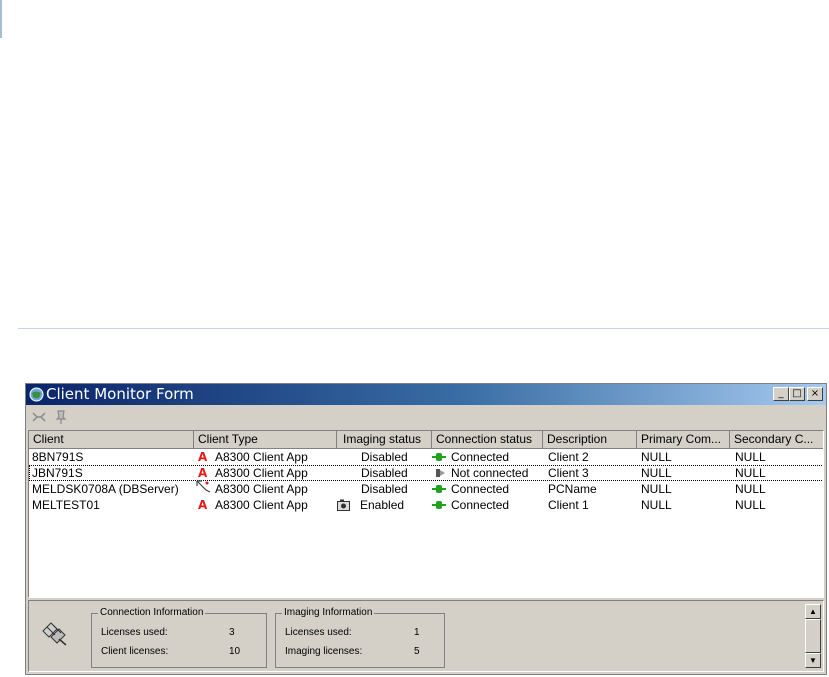  What do you see at coordinates (135, 651) in the screenshot?
I see `client-licenses-label: Client licenses:` at bounding box center [135, 651].